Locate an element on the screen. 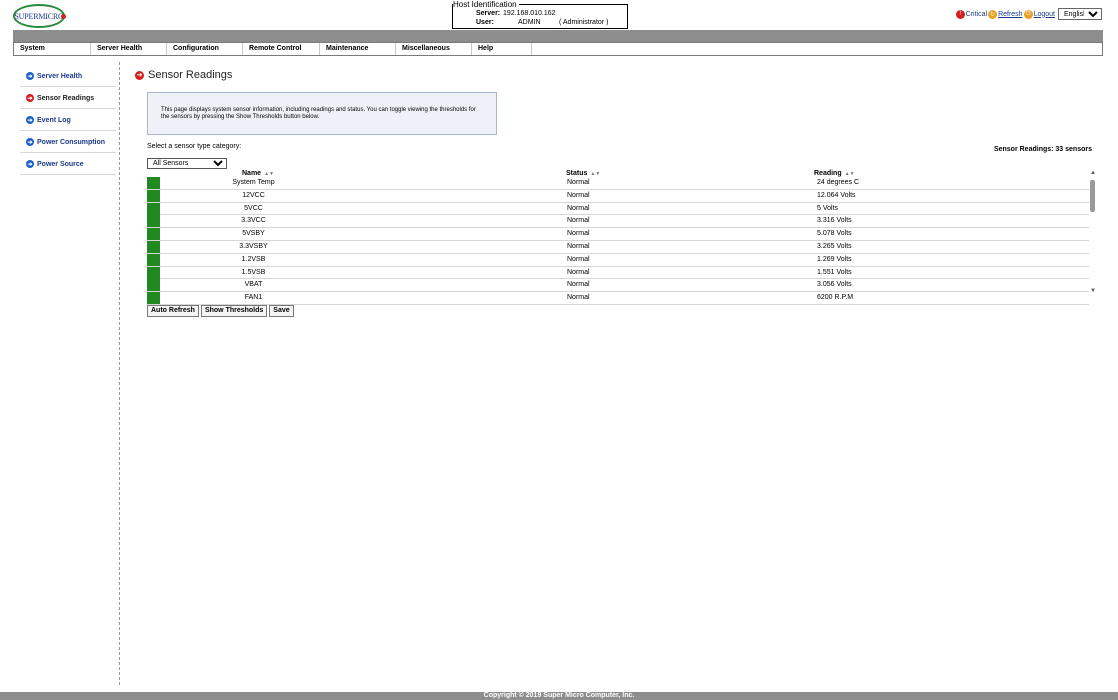 The height and width of the screenshot is (700, 1118). server-value: 192.168.010.162 is located at coordinates (529, 13).